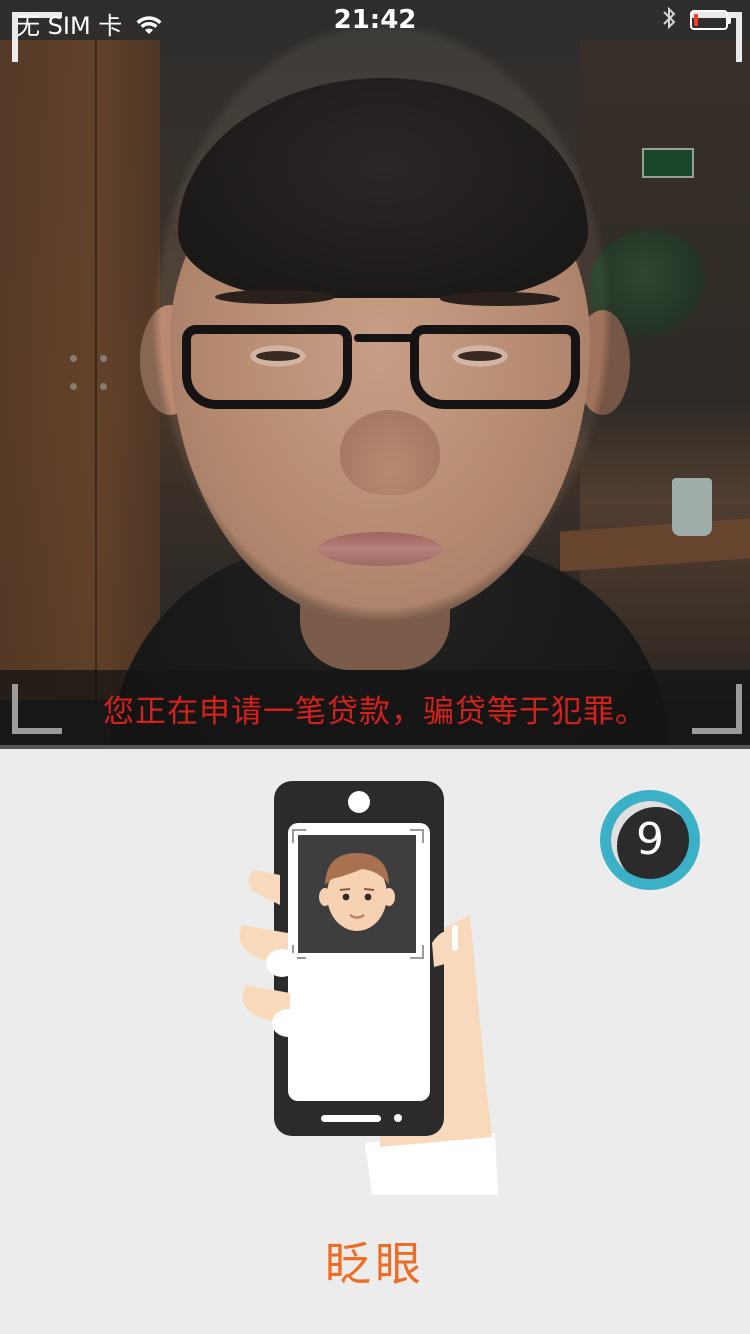 Image resolution: width=750 pixels, height=1334 pixels. What do you see at coordinates (669, 21) in the screenshot?
I see `bluetooth-icon` at bounding box center [669, 21].